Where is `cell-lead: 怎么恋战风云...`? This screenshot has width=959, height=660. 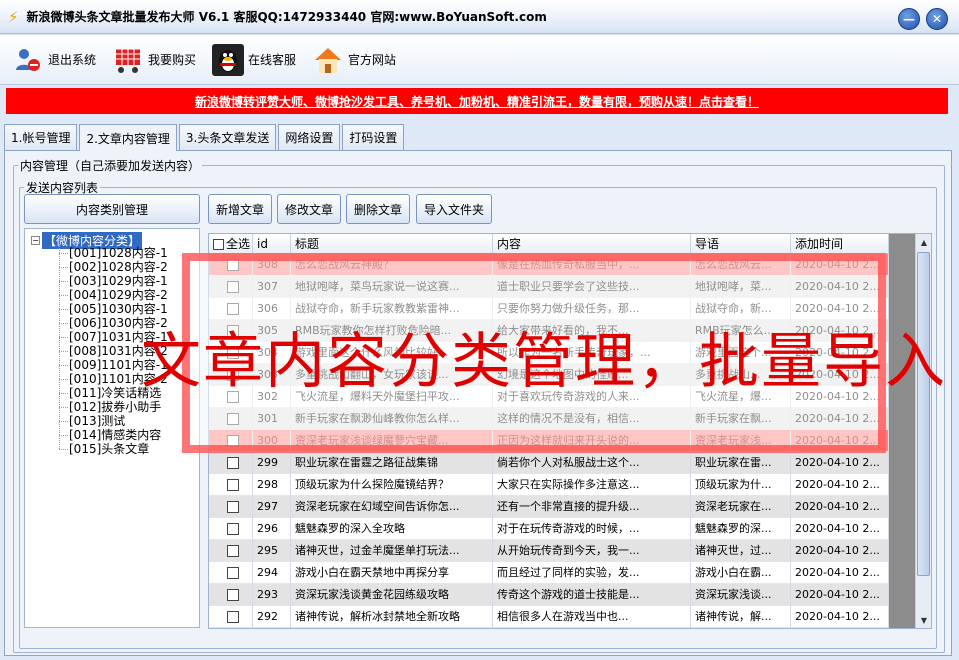 cell-lead: 怎么恋战风云... is located at coordinates (741, 265).